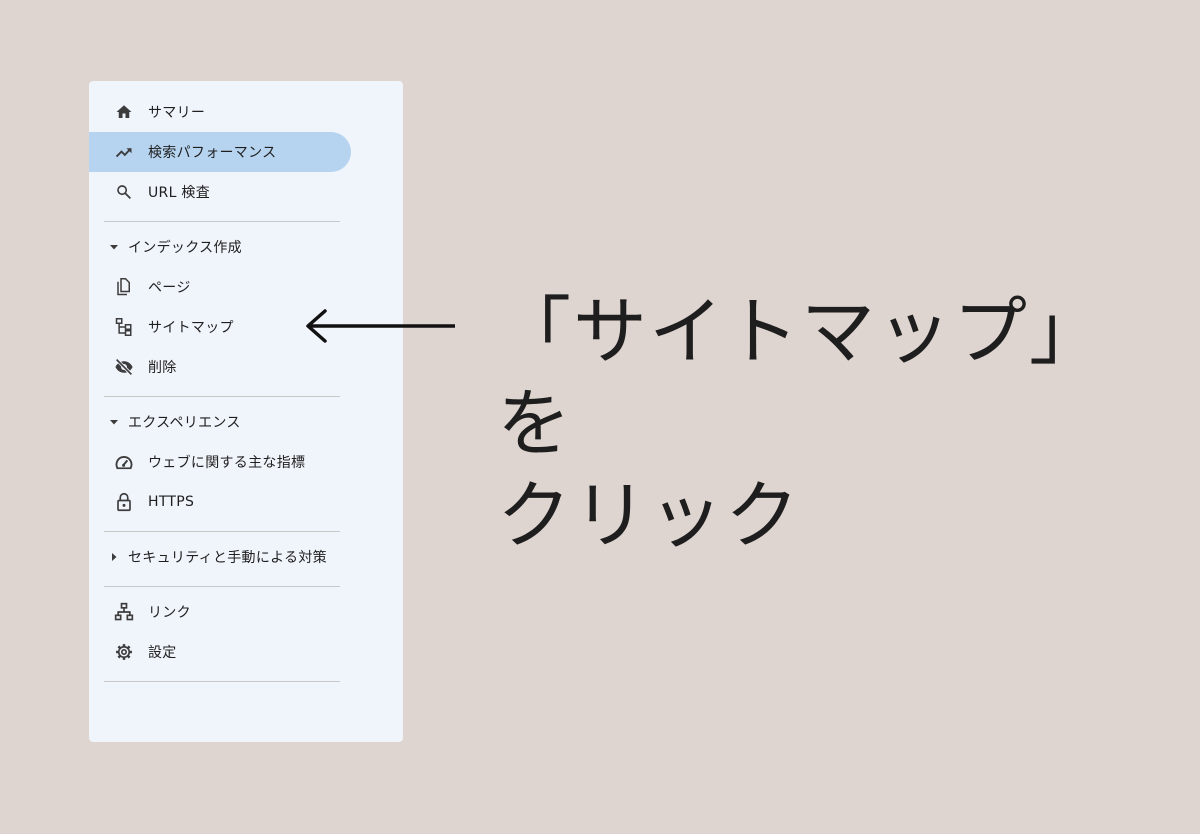 This screenshot has height=834, width=1200. Describe the element at coordinates (124, 112) in the screenshot. I see `home-icon` at that location.